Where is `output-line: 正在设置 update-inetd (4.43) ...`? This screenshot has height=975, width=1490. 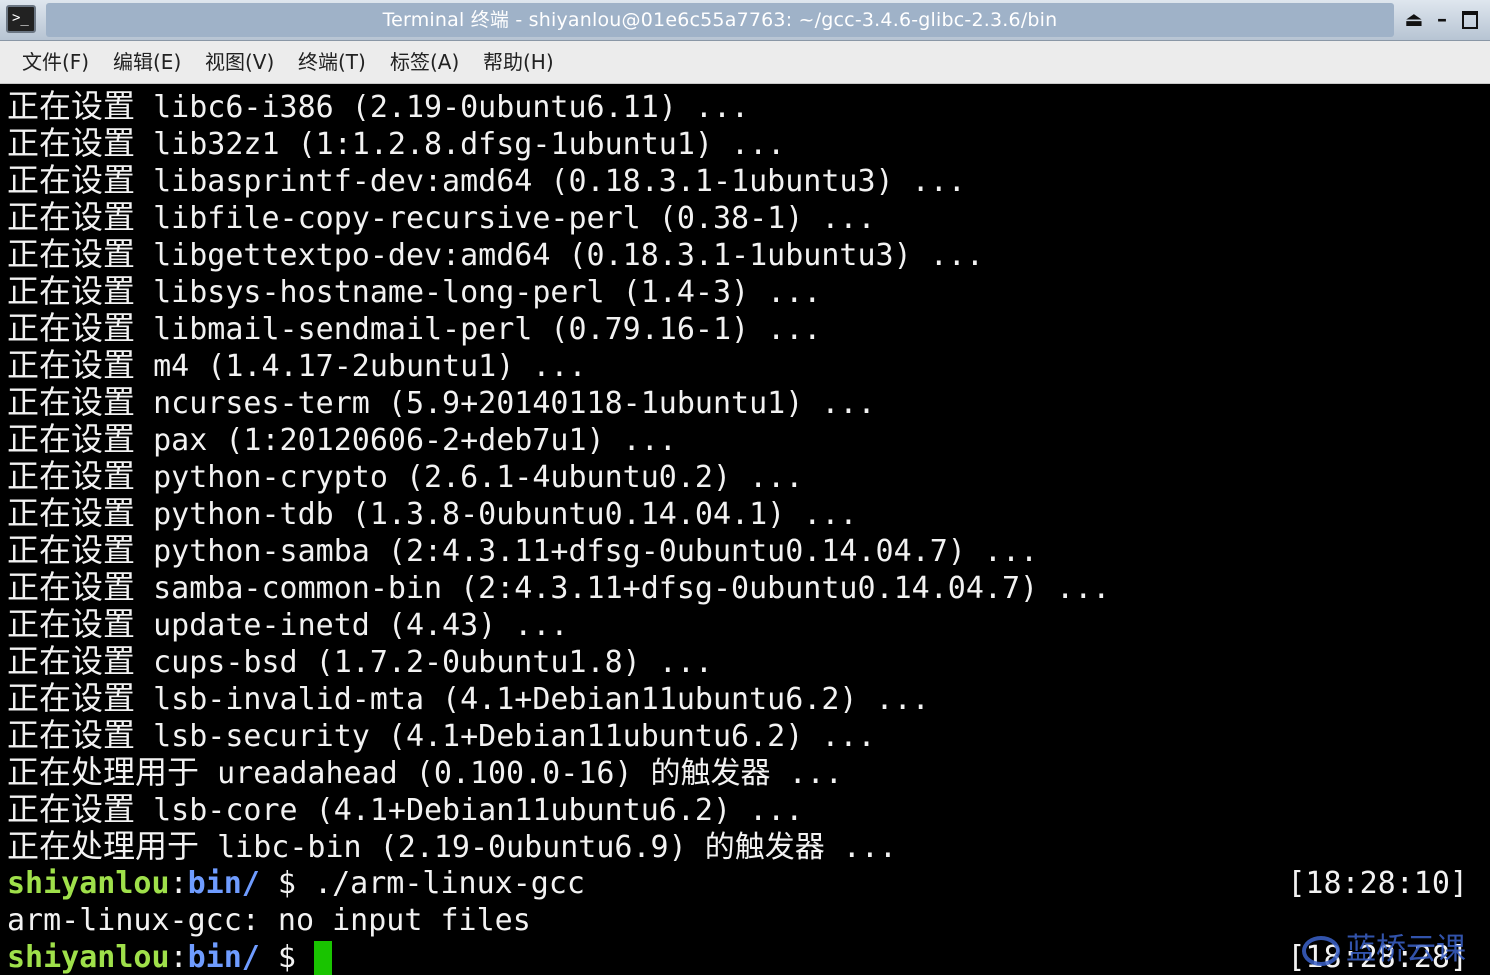
output-line: 正在设置 update-inetd (4.43) ... is located at coordinates (288, 624).